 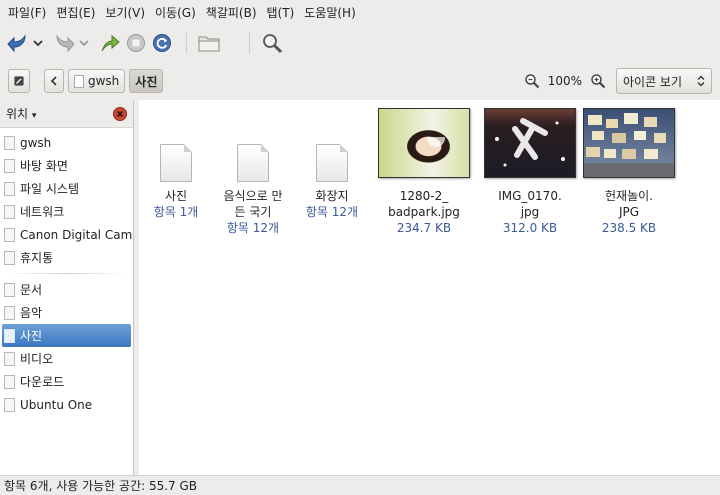 What do you see at coordinates (175, 12) in the screenshot?
I see `menu-go: 이동(G)` at bounding box center [175, 12].